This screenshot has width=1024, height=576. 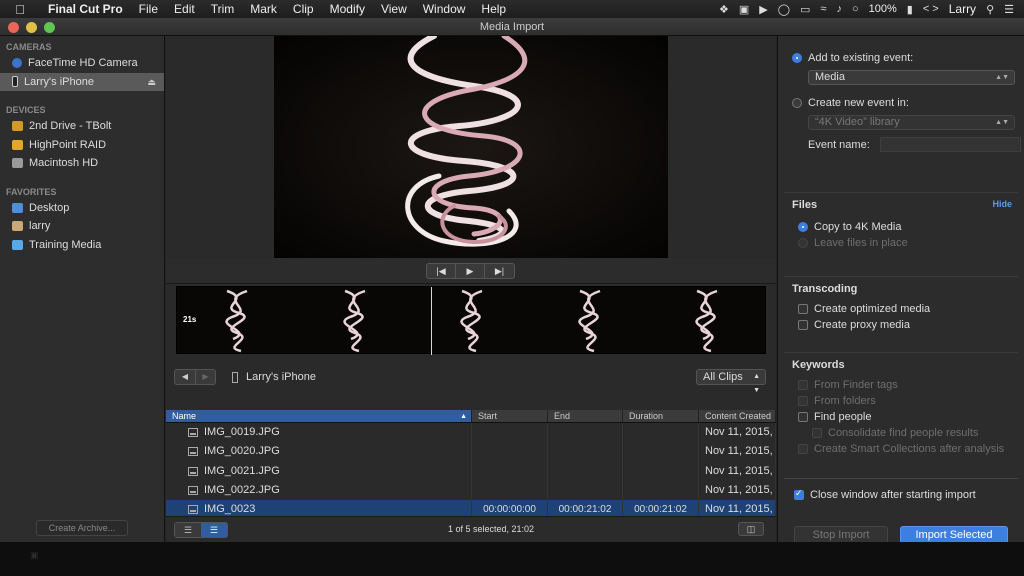 What do you see at coordinates (65, 244) in the screenshot?
I see `sidebar-item-label: Training Media` at bounding box center [65, 244].